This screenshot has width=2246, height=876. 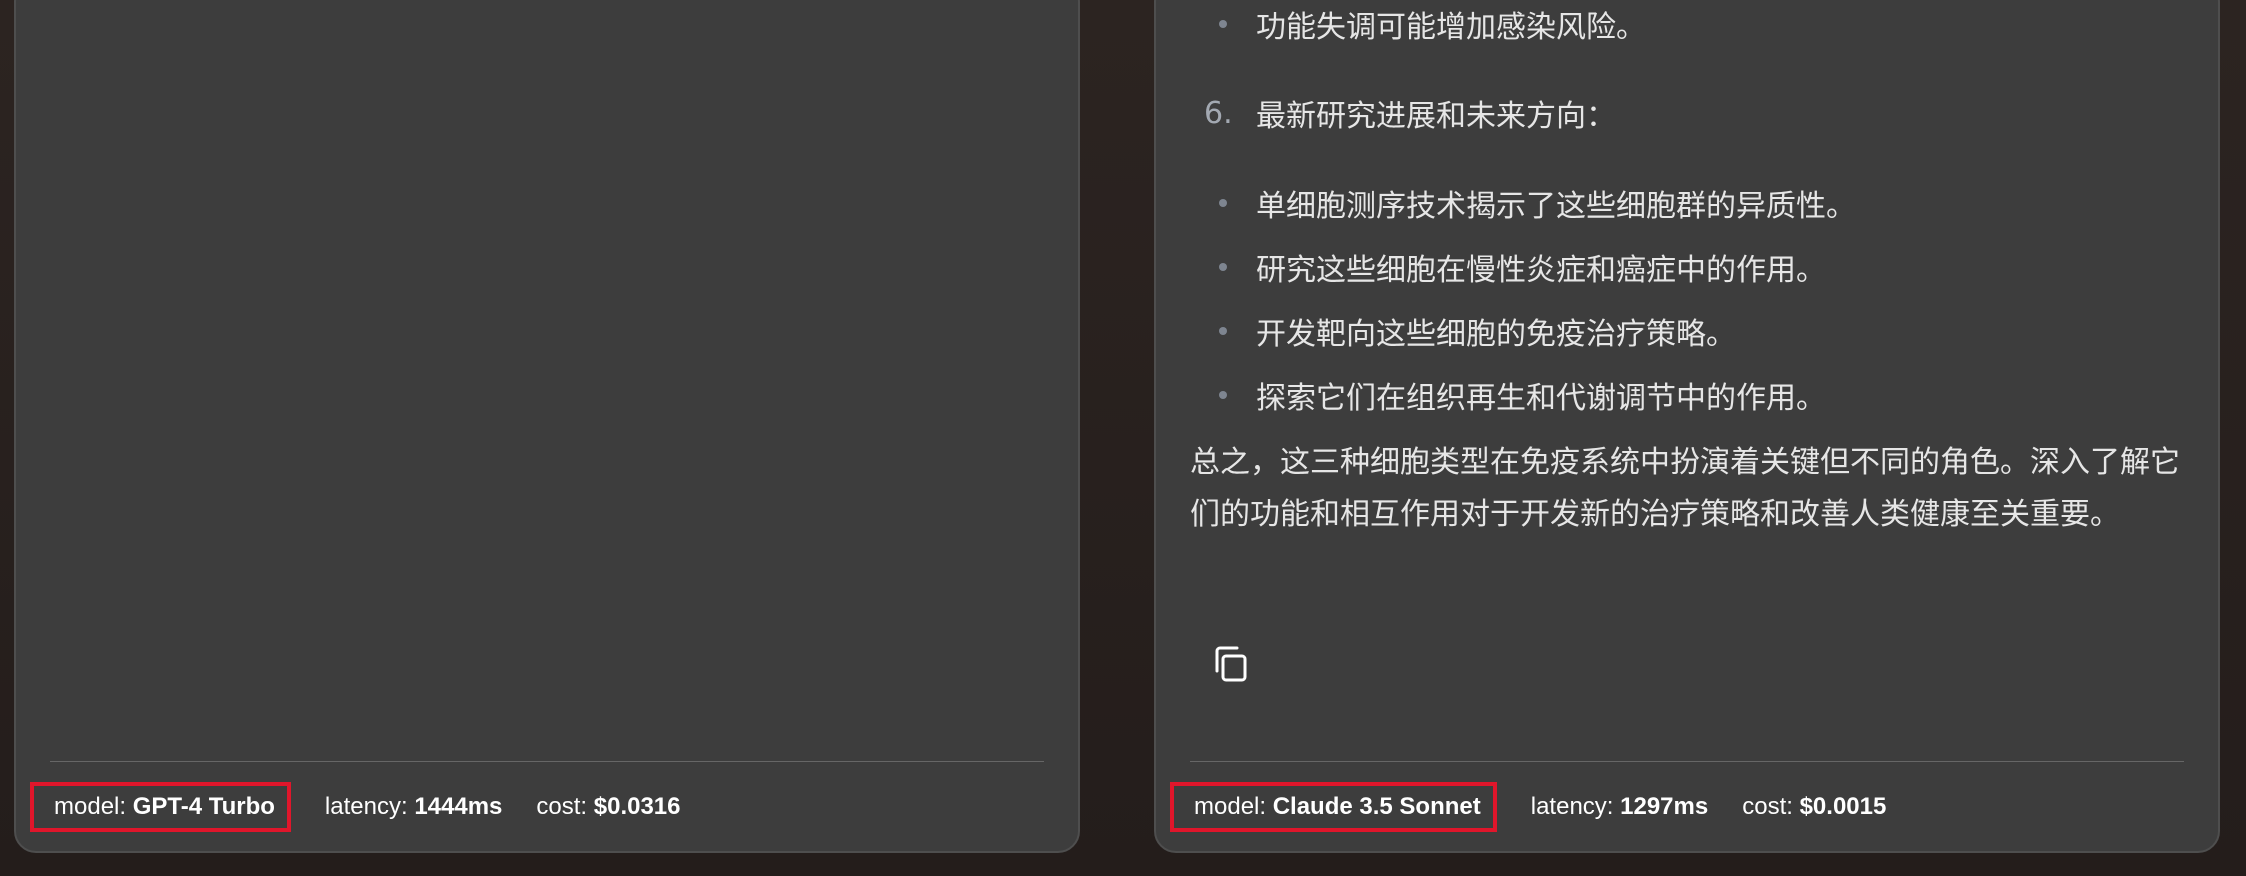 I want to click on section-number: 6., so click(x=1218, y=113).